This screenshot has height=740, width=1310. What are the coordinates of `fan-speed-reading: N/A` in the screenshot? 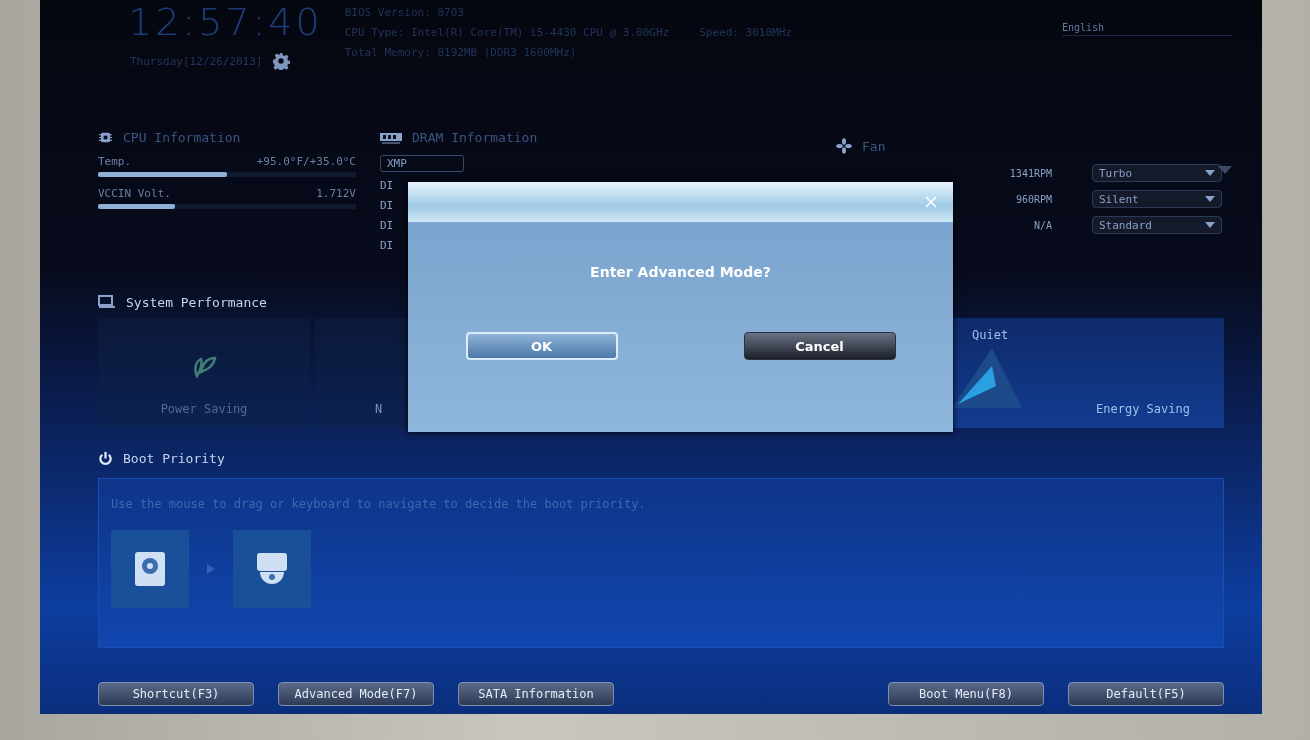 It's located at (1042, 225).